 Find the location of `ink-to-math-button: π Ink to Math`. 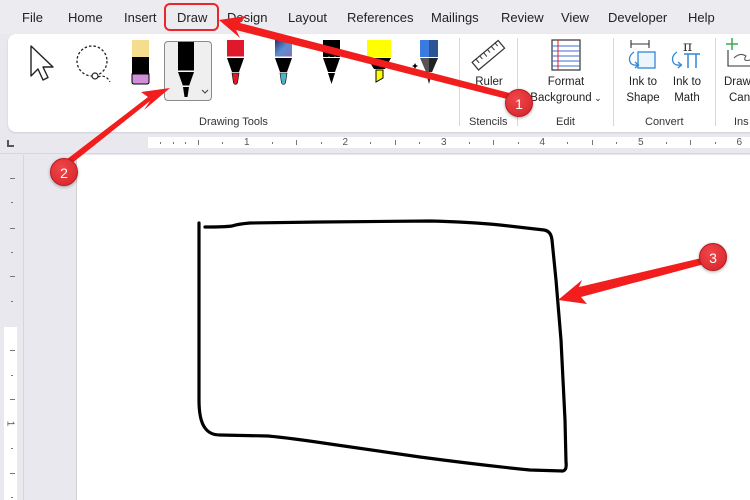

ink-to-math-button: π Ink to Math is located at coordinates (687, 73).